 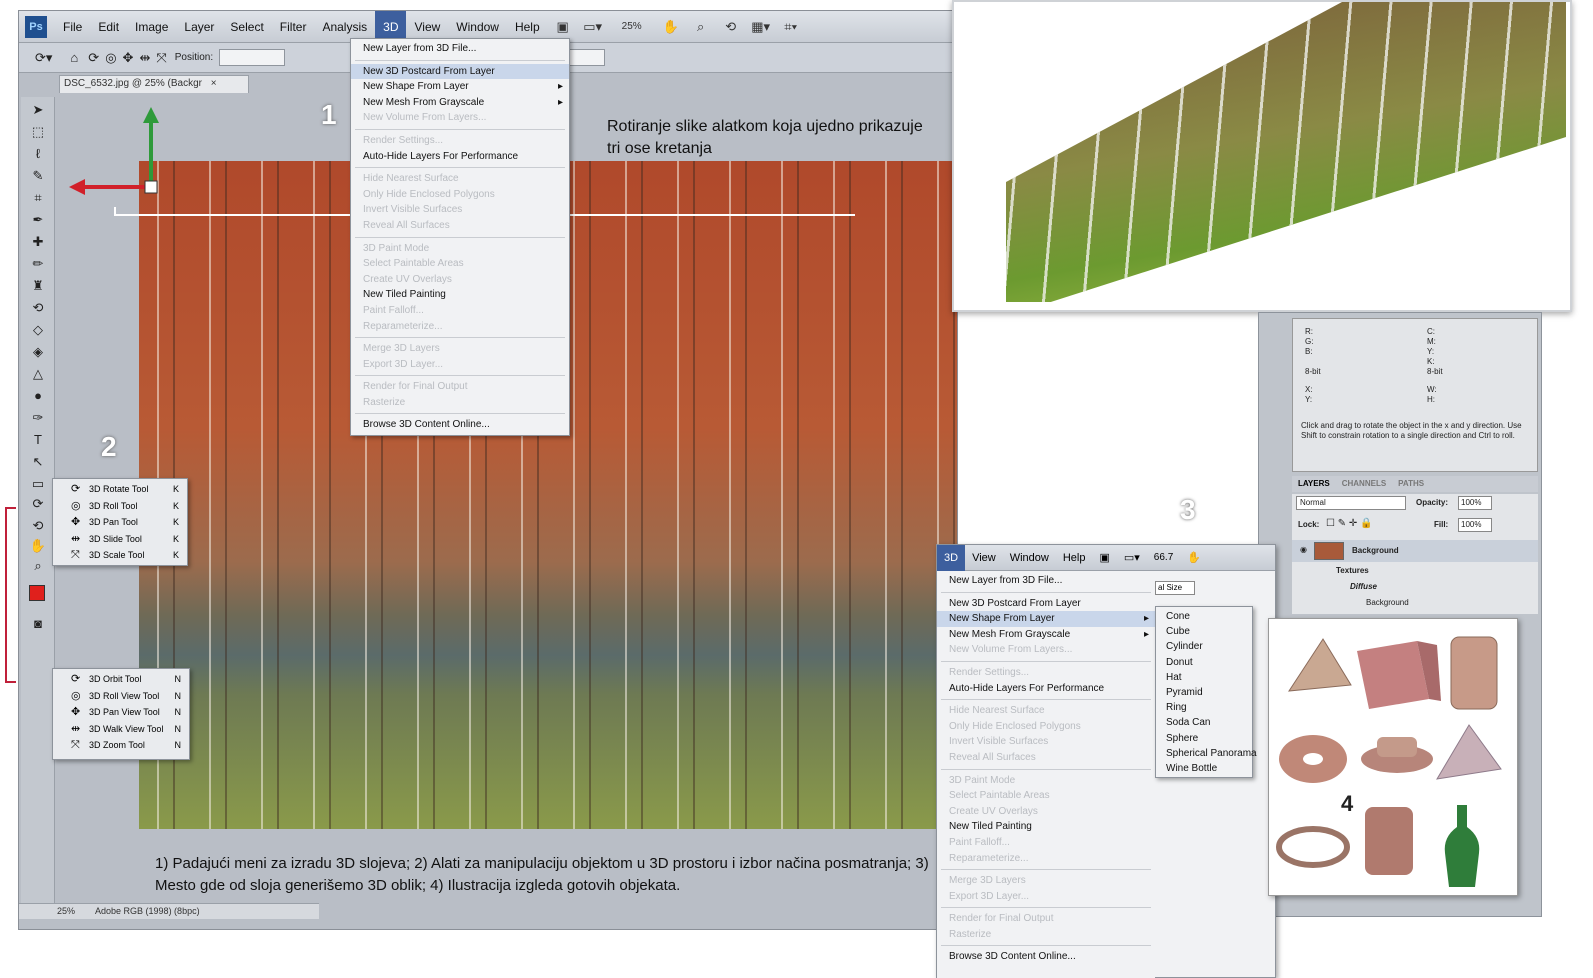 I want to click on zoom-icon: ⌕, so click(x=701, y=27).